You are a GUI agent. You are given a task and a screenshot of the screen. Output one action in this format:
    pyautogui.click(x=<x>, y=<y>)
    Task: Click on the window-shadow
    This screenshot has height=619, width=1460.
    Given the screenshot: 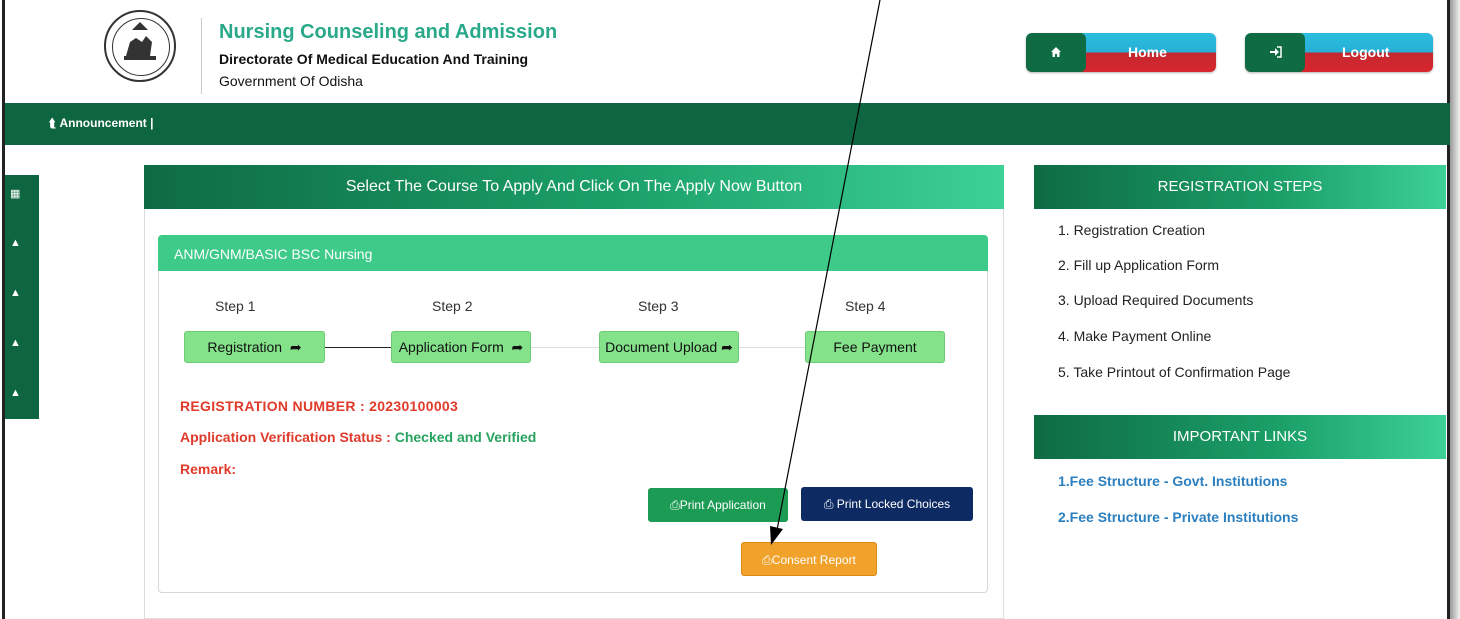 What is the action you would take?
    pyautogui.click(x=1455, y=309)
    